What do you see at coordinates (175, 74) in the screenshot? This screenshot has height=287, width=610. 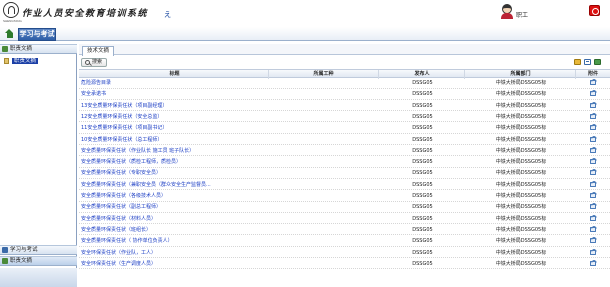 I see `column-header-title: 标题` at bounding box center [175, 74].